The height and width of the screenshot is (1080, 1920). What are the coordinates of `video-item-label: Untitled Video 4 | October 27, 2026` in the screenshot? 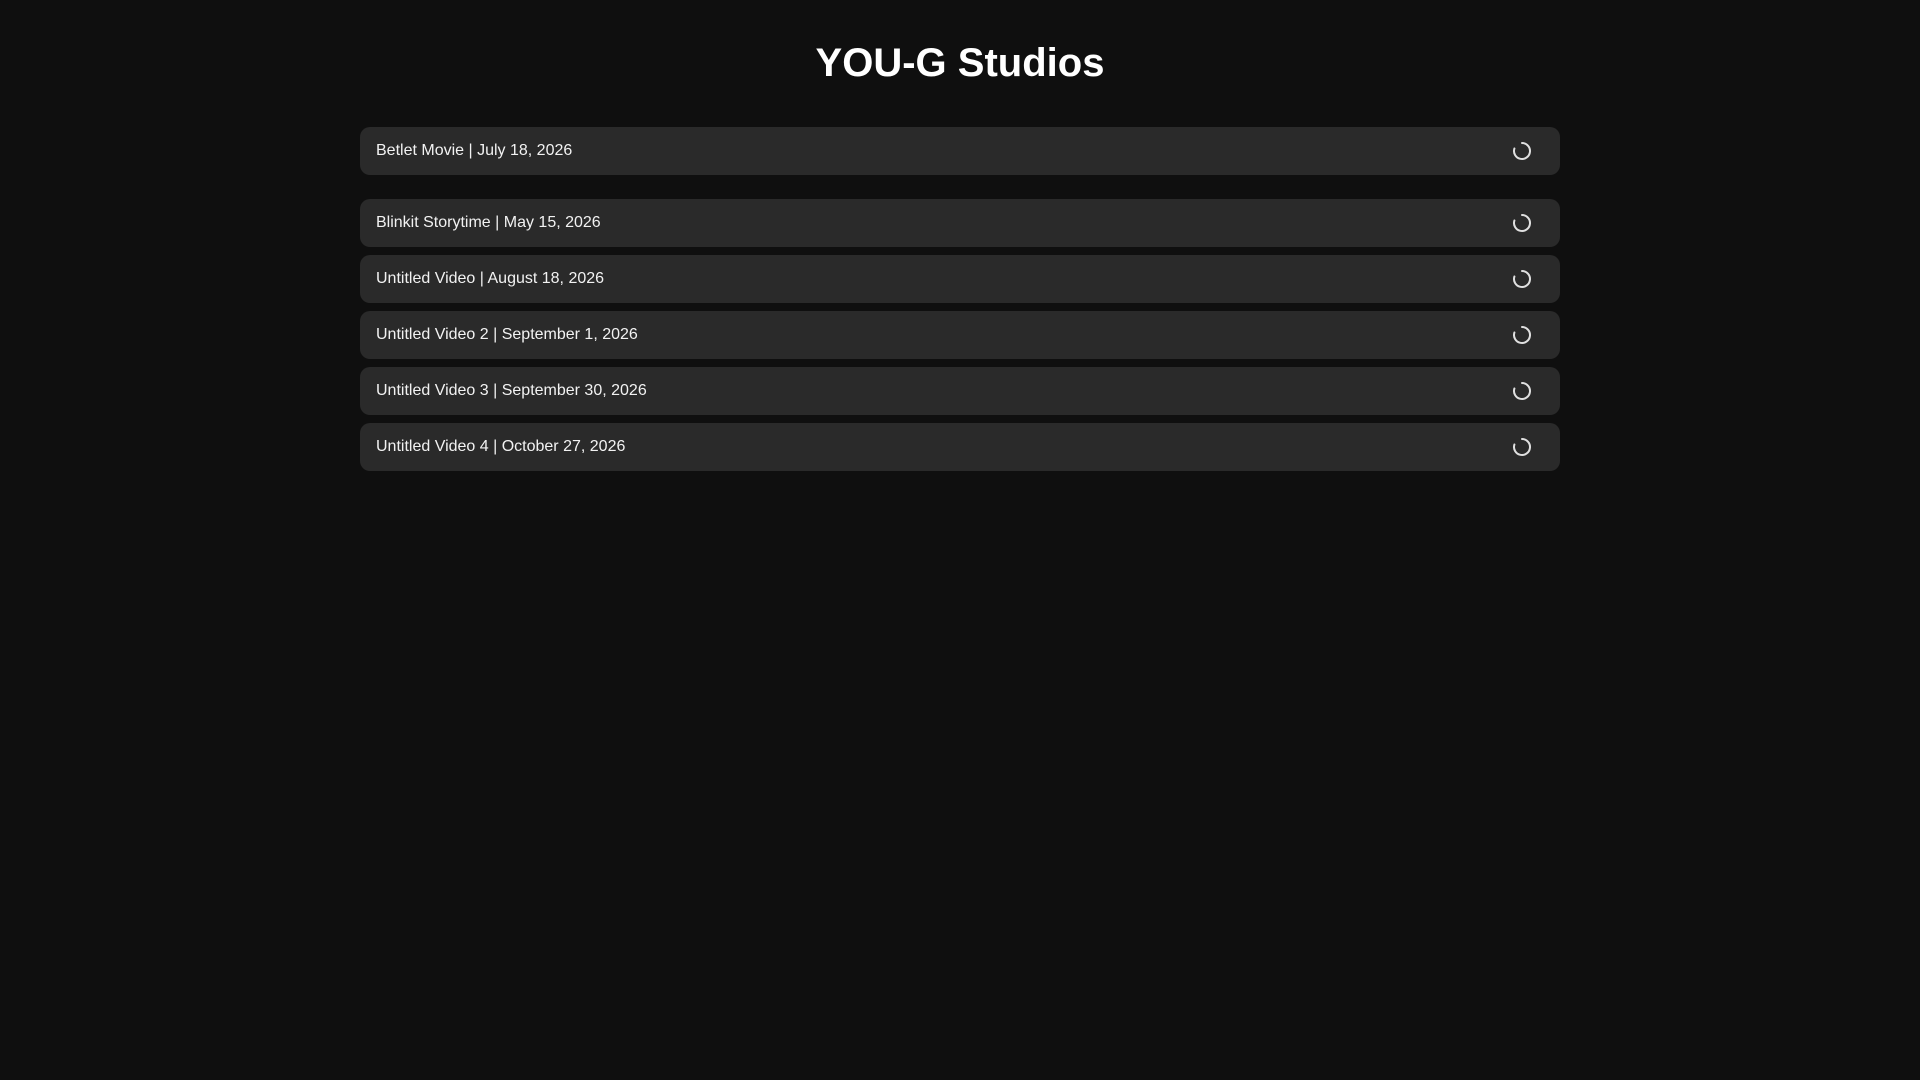 It's located at (501, 446).